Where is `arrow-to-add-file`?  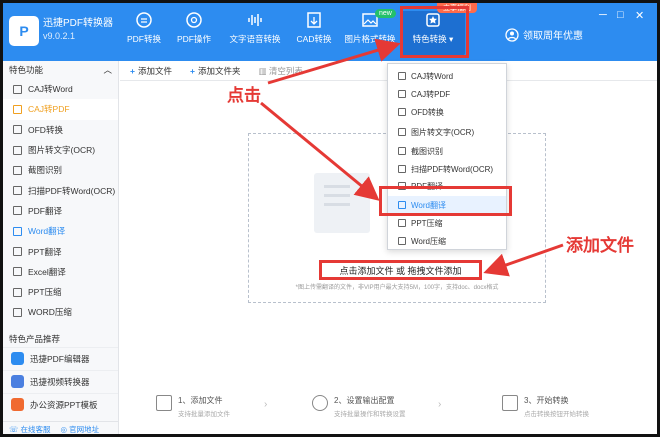
arrow-to-add-file is located at coordinates (523, 260).